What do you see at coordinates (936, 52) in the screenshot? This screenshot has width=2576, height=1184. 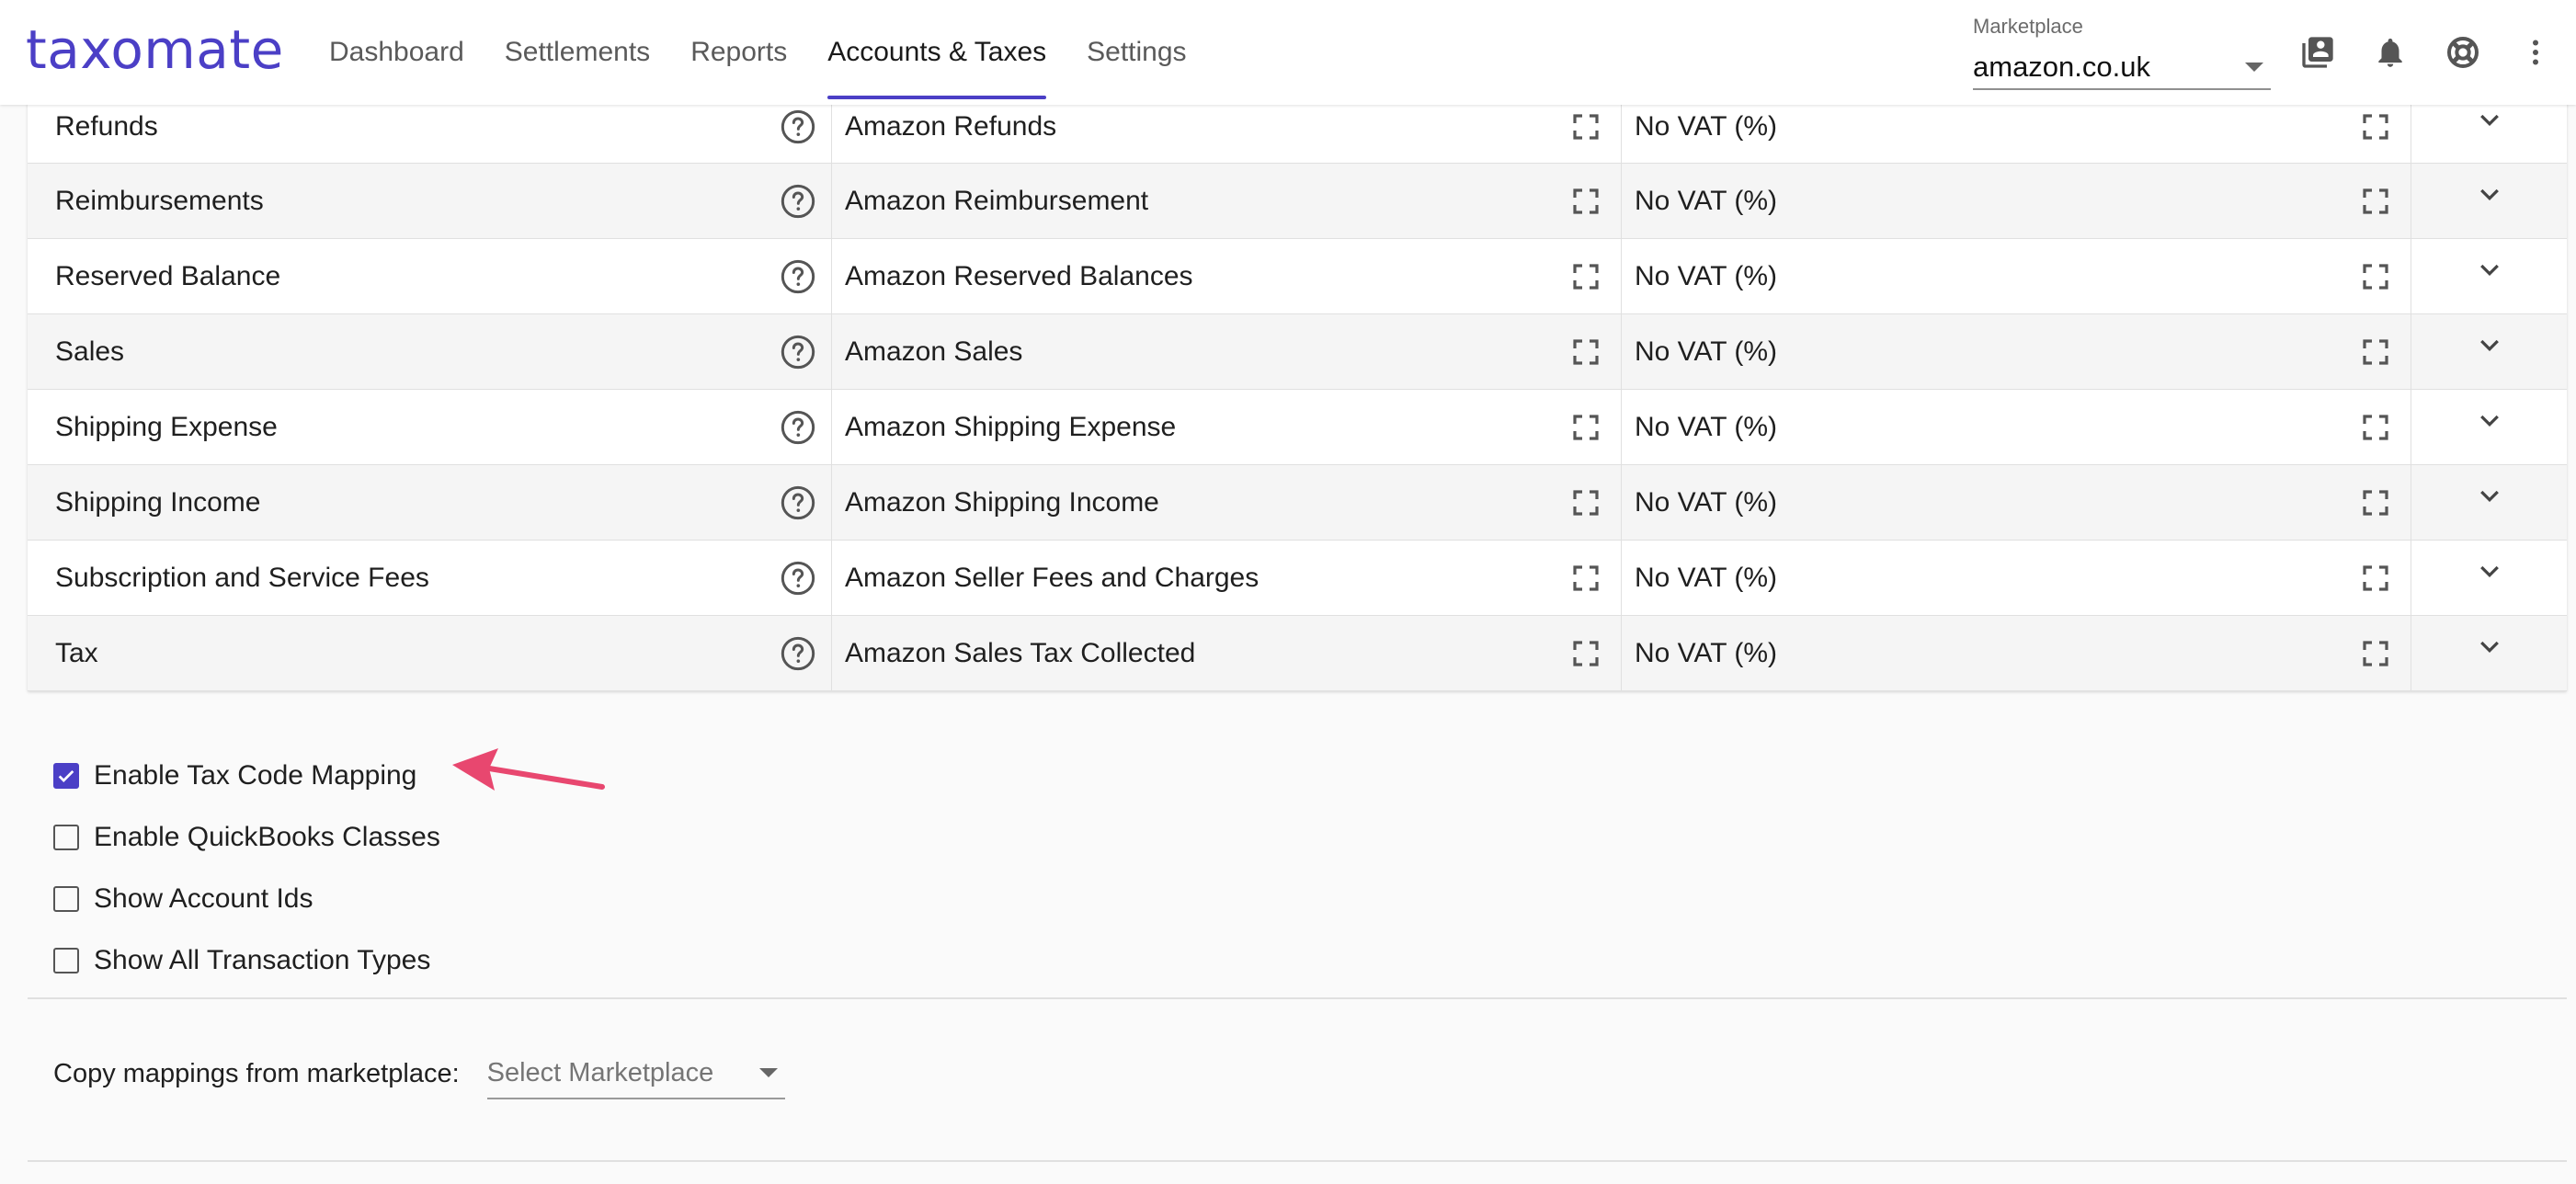 I see `nav-accounts-taxes: Accounts & Taxes` at bounding box center [936, 52].